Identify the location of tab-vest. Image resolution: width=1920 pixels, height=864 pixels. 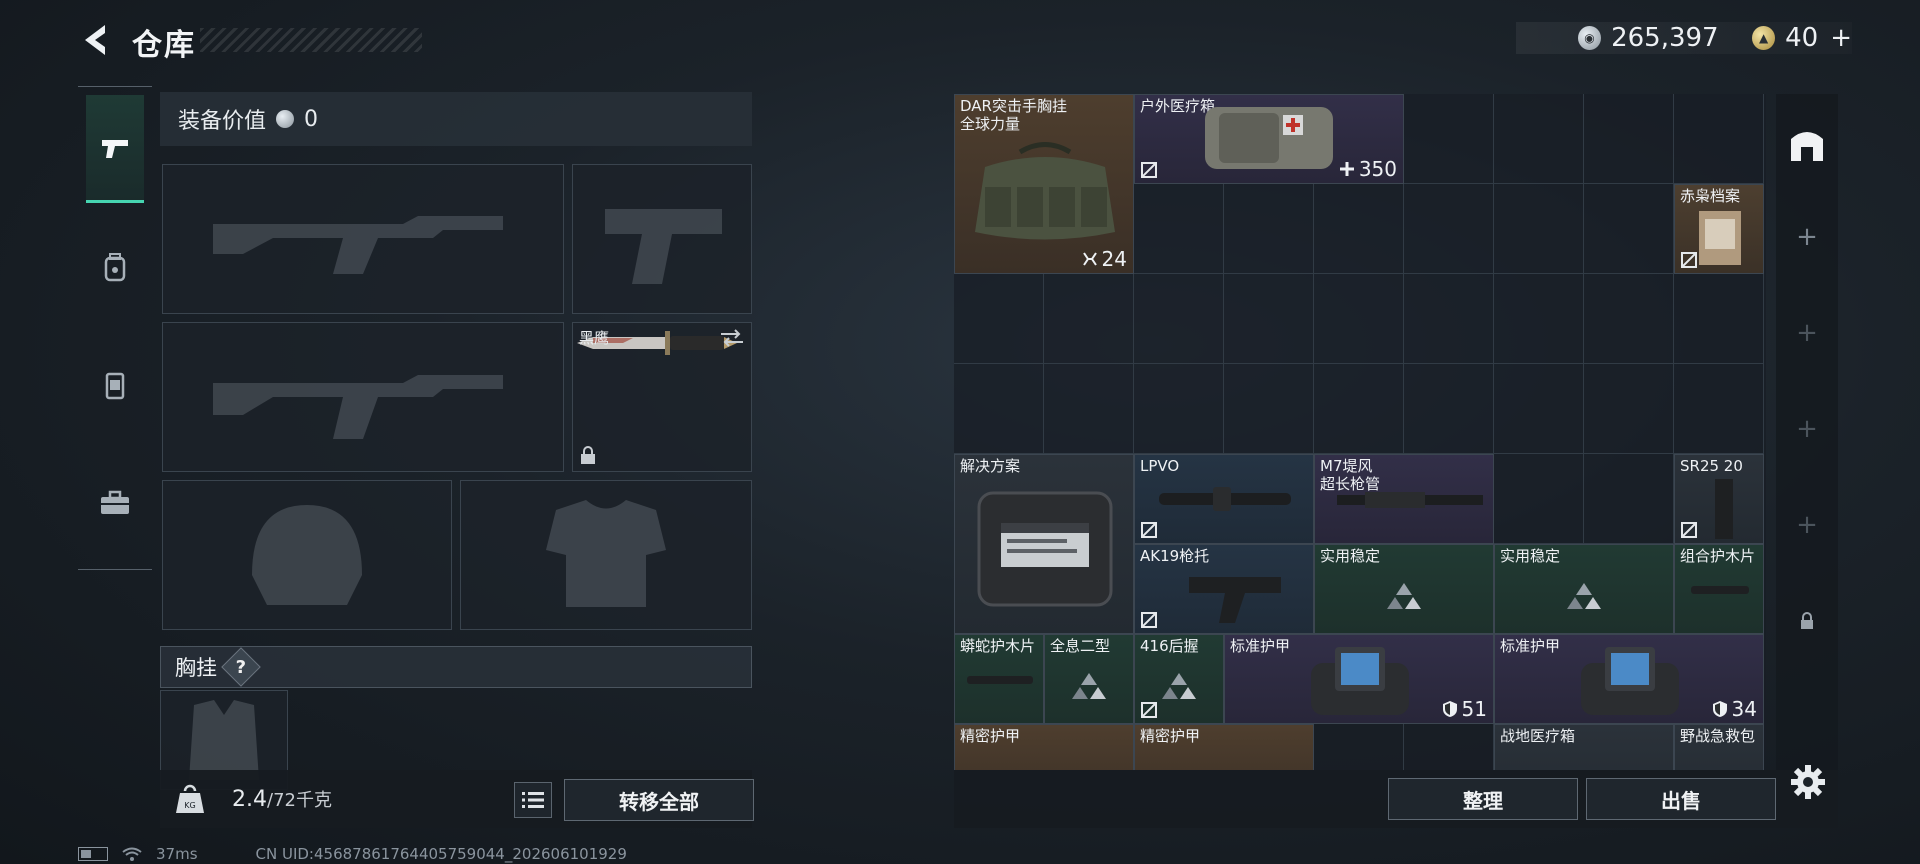
(115, 385).